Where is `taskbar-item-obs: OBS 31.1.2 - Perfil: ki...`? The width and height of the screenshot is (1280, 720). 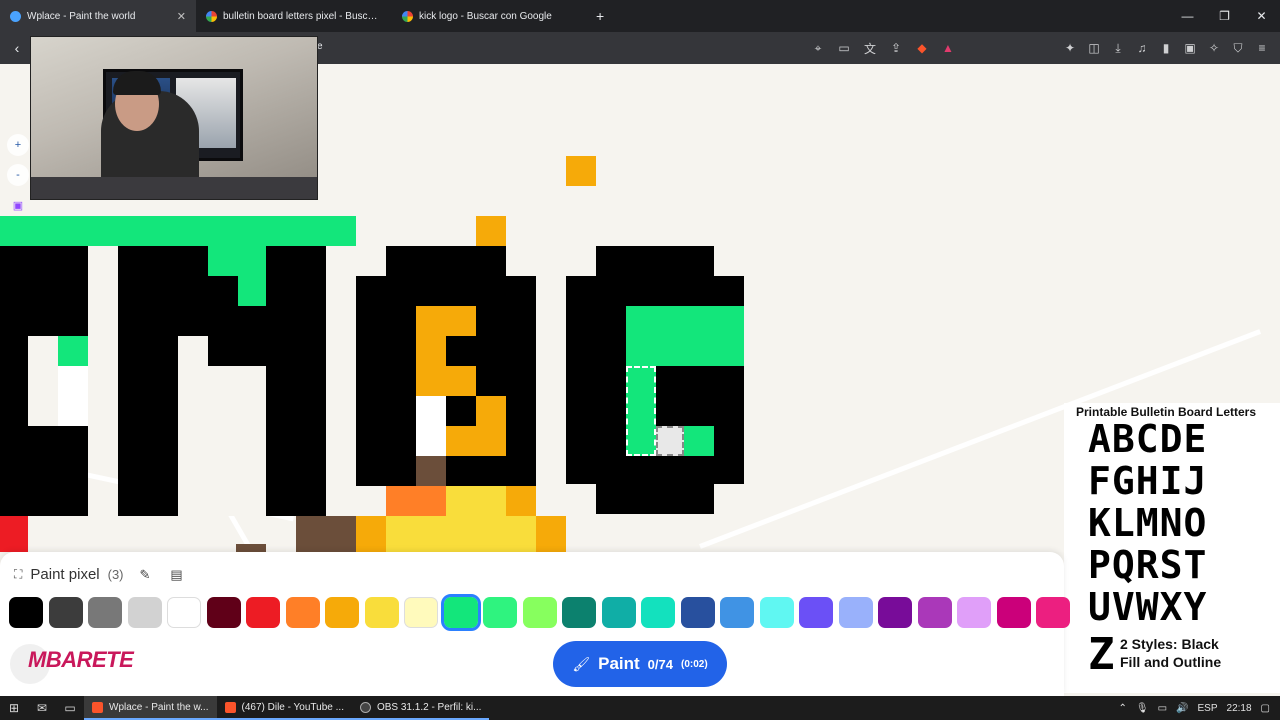 taskbar-item-obs: OBS 31.1.2 - Perfil: ki... is located at coordinates (420, 708).